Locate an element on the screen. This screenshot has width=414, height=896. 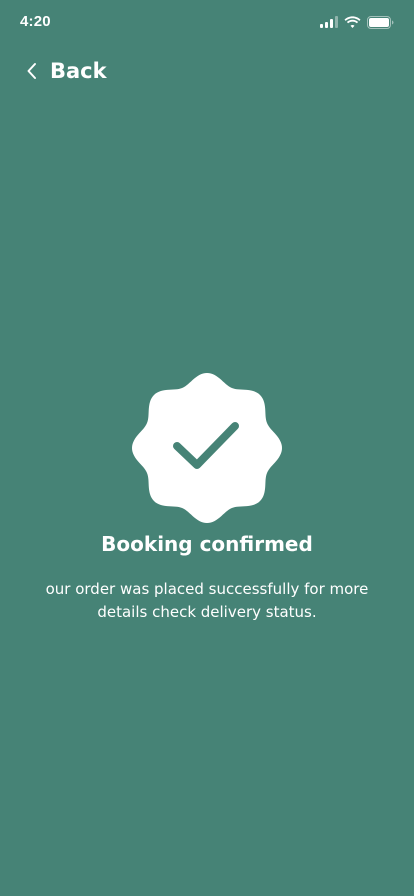
status-time: 4:20 is located at coordinates (35, 21).